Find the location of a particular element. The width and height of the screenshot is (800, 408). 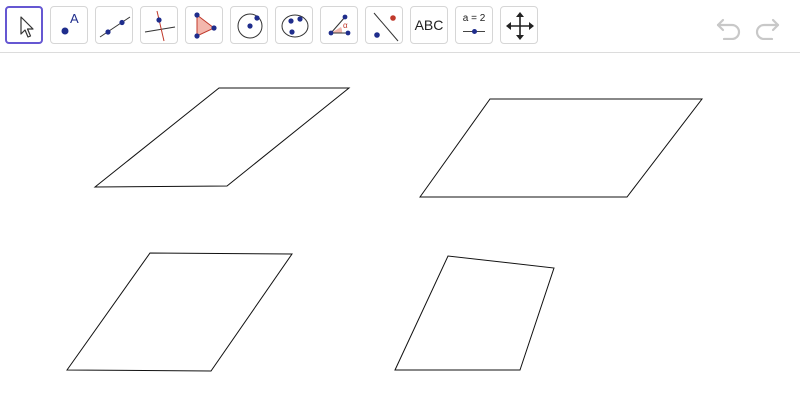

perpendicular-line-icon is located at coordinates (160, 26).